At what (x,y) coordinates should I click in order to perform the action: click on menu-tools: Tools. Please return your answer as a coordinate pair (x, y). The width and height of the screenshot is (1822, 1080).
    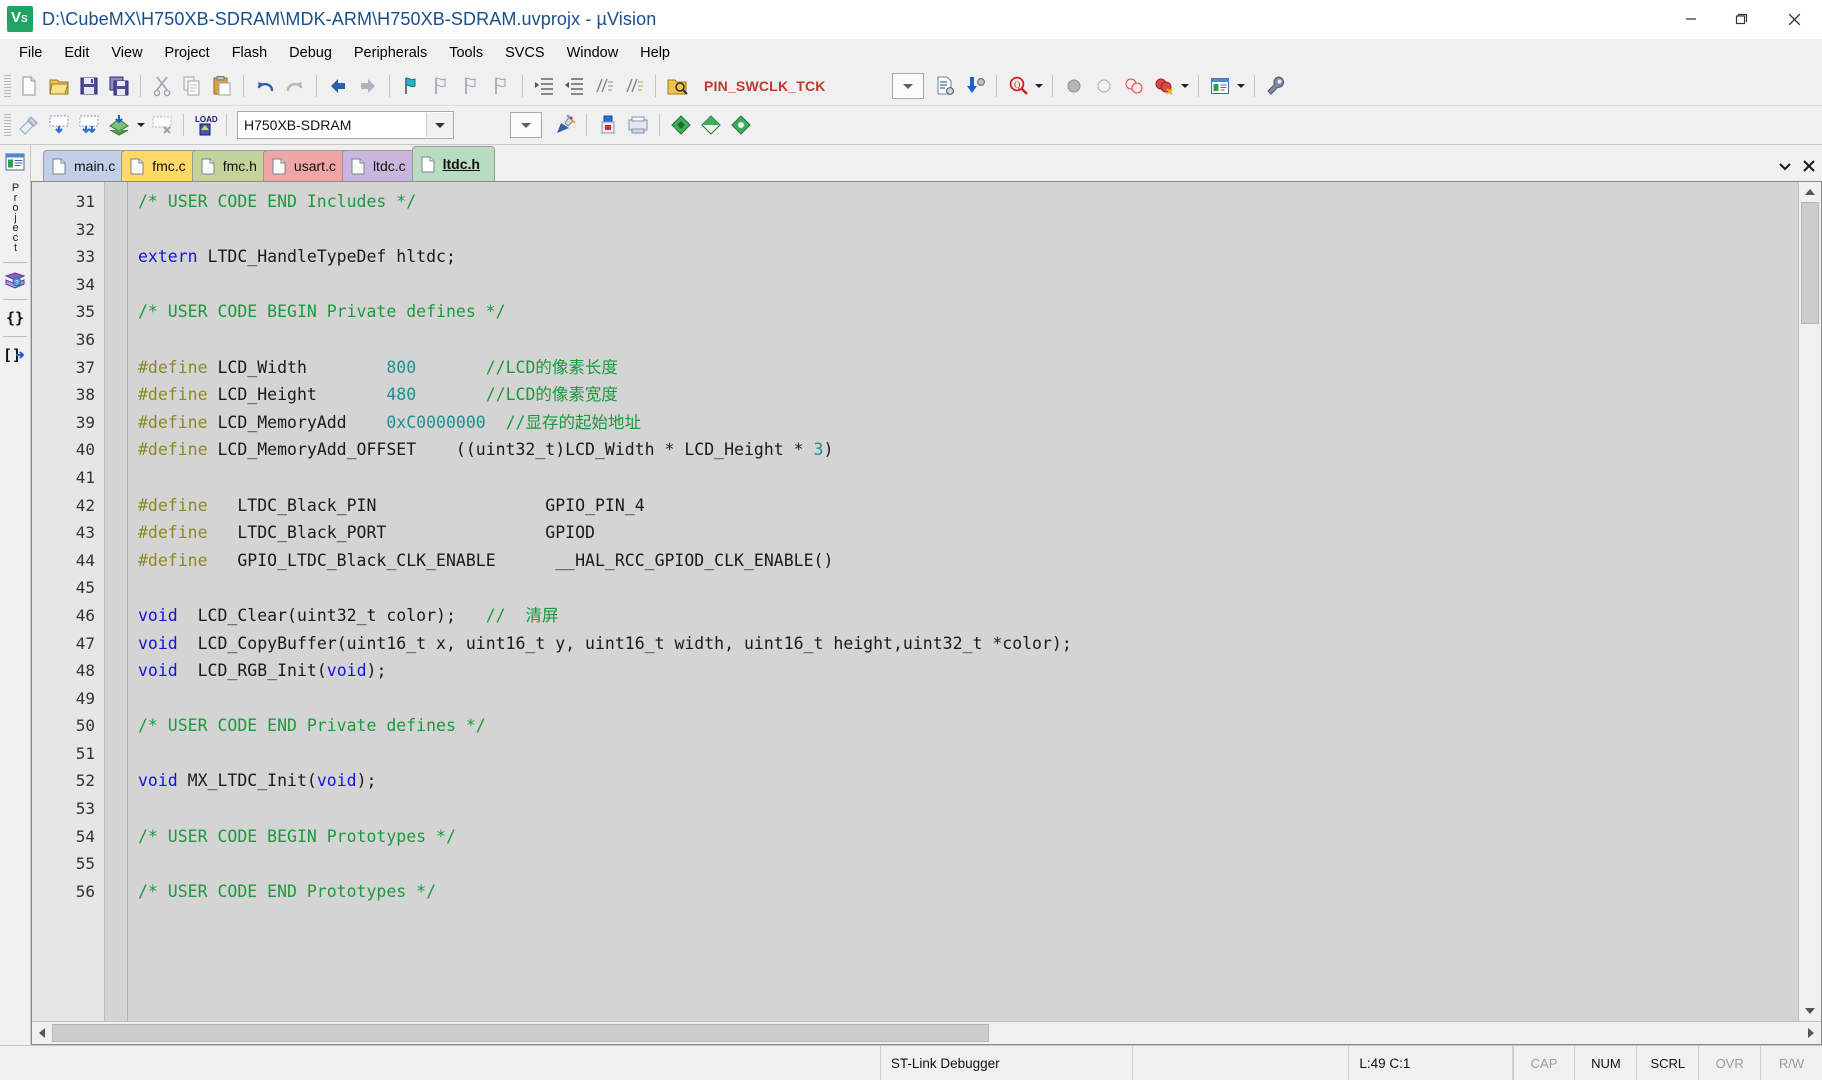
    Looking at the image, I should click on (466, 53).